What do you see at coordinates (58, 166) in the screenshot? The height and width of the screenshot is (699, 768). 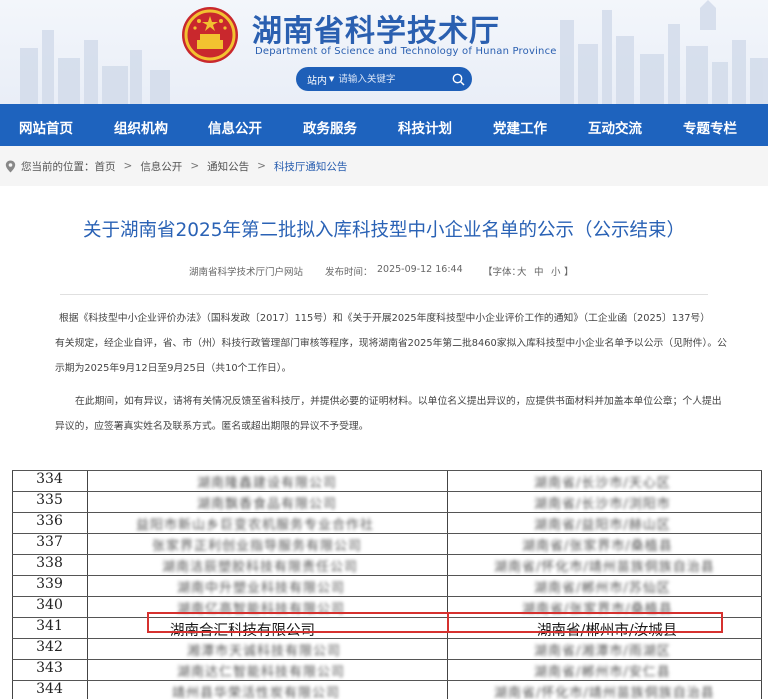 I see `breadcrumb-prefix: 您当前的位置：` at bounding box center [58, 166].